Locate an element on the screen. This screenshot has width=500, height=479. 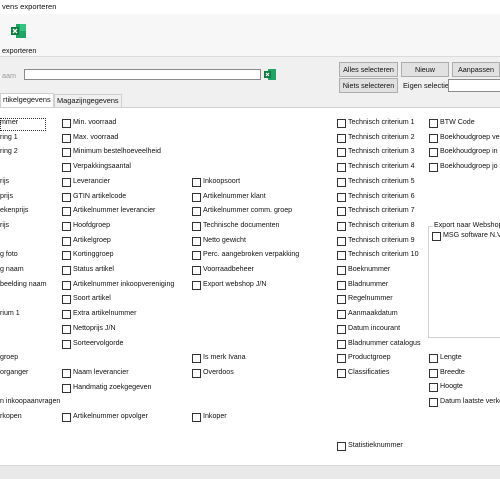
field-label: Statistieknummer is located at coordinates (375, 445).